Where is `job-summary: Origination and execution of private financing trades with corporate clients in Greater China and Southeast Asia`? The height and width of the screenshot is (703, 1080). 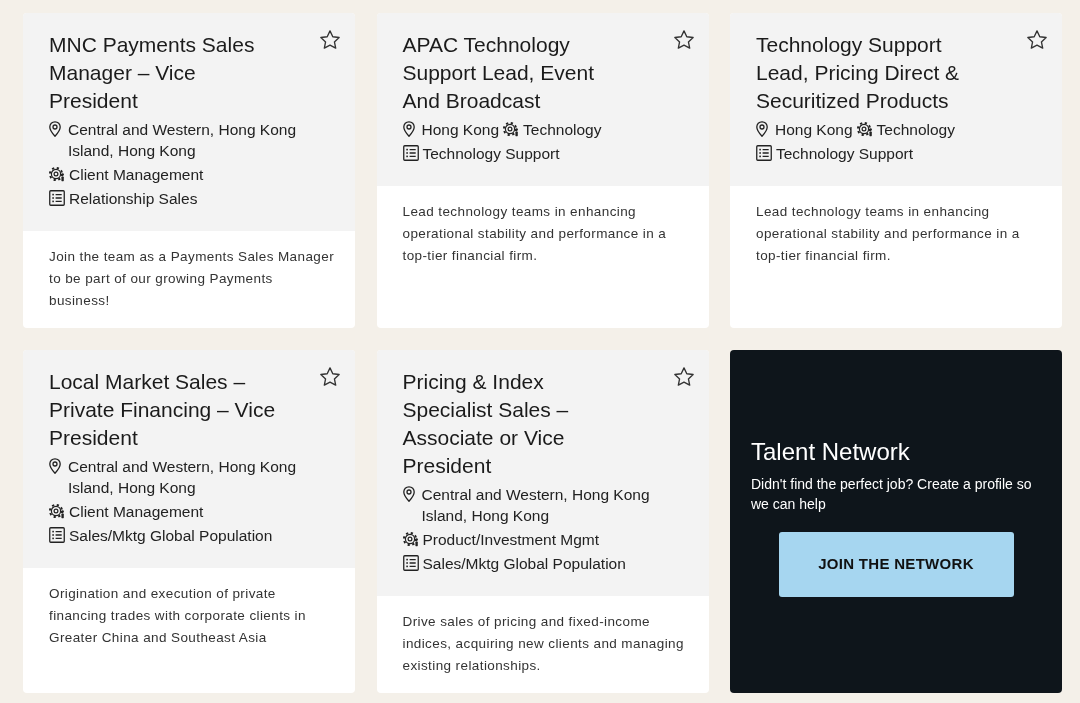
job-summary: Origination and execution of private financing trades with corporate clients in Greater China and Southeast Asia is located at coordinates (178, 616).